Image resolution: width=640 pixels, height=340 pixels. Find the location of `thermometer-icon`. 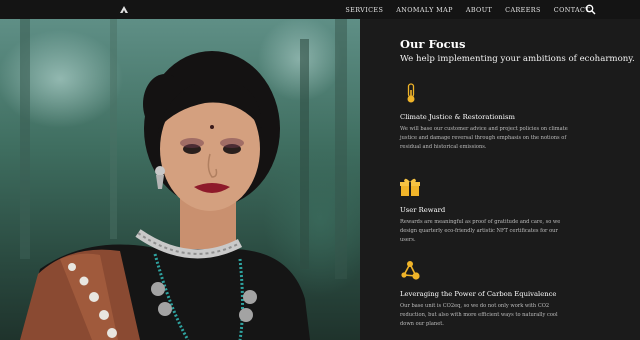

thermometer-icon is located at coordinates (411, 93).